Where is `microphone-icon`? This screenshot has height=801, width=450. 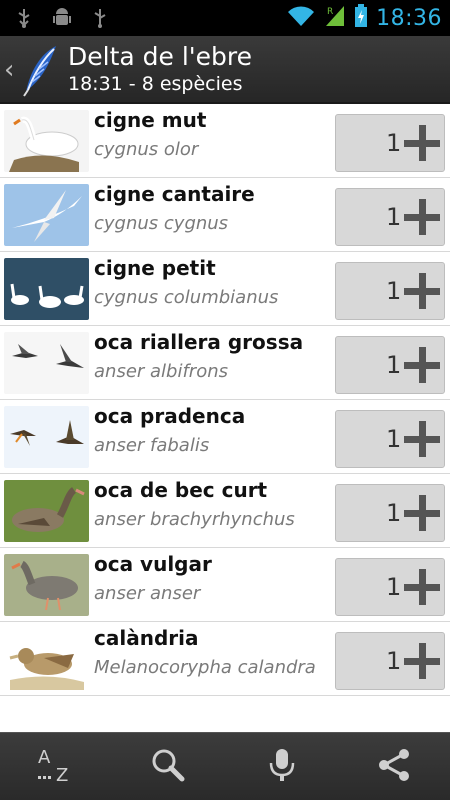 microphone-icon is located at coordinates (282, 767).